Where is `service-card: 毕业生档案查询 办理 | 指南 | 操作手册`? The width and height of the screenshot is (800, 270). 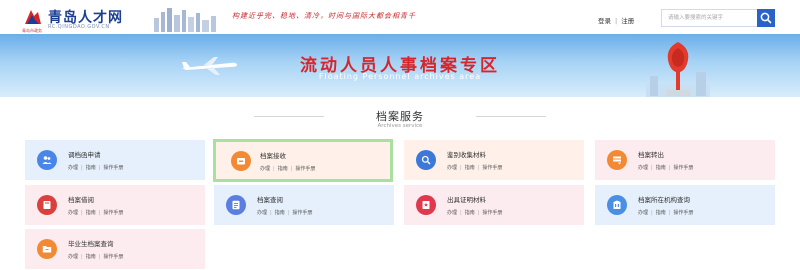 service-card: 毕业生档案查询 办理 | 指南 | 操作手册 is located at coordinates (115, 249).